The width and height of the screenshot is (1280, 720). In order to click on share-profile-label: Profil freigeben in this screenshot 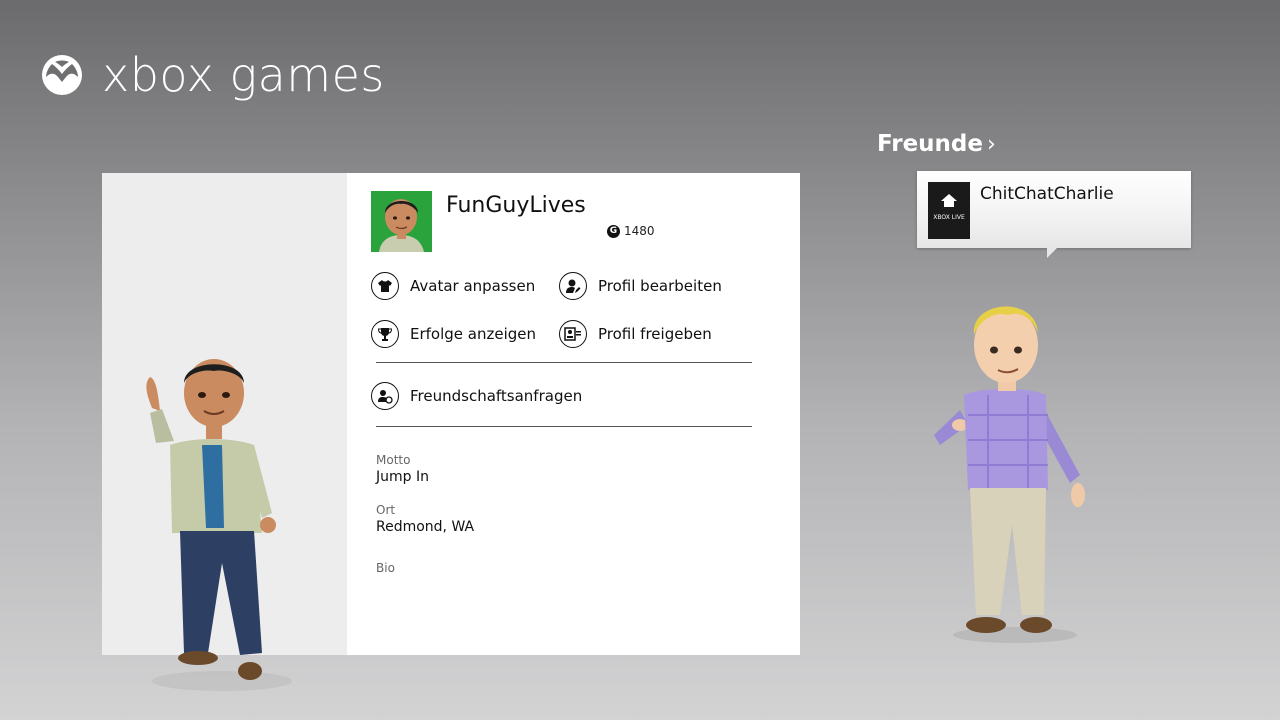, I will do `click(655, 334)`.